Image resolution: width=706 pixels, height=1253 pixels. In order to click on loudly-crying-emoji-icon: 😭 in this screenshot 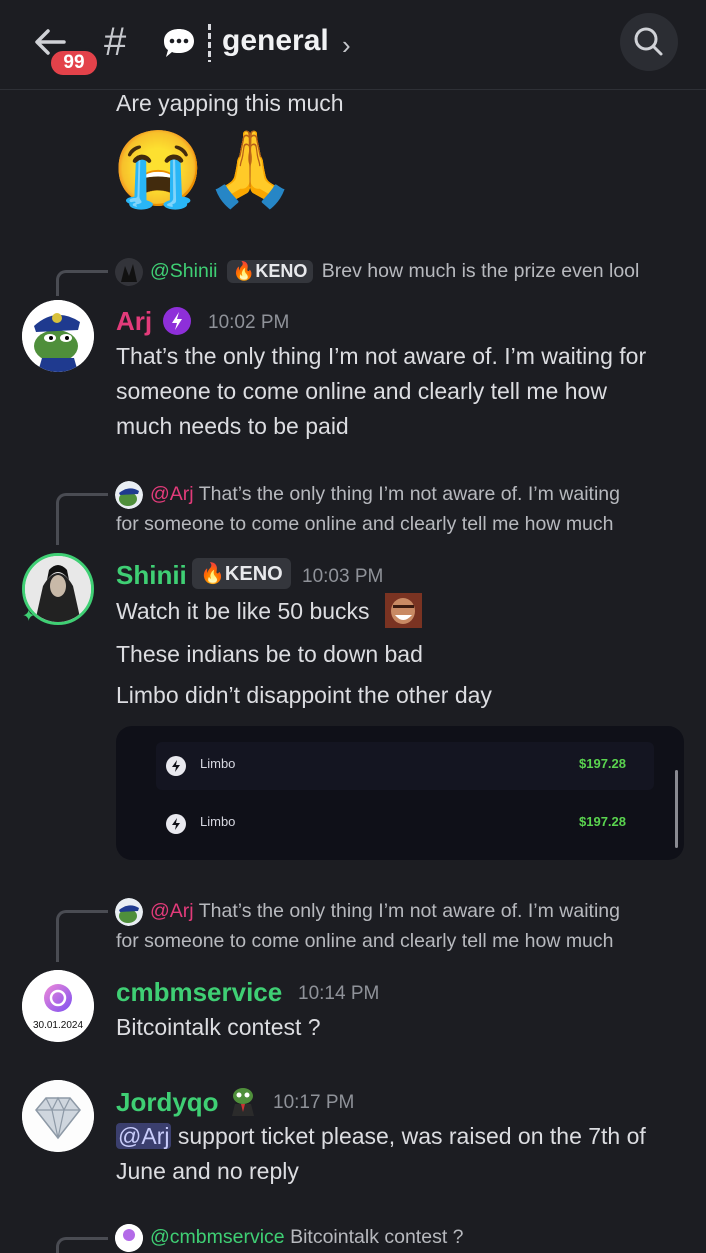, I will do `click(158, 168)`.